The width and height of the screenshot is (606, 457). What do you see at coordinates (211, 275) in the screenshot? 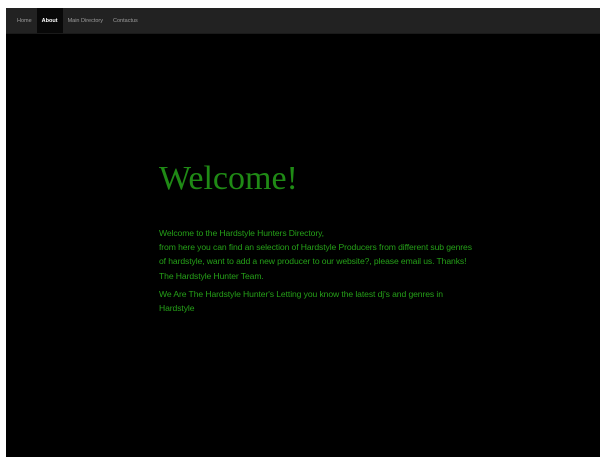
I see `welcome-line: The Hardstyle Hunter Team.` at bounding box center [211, 275].